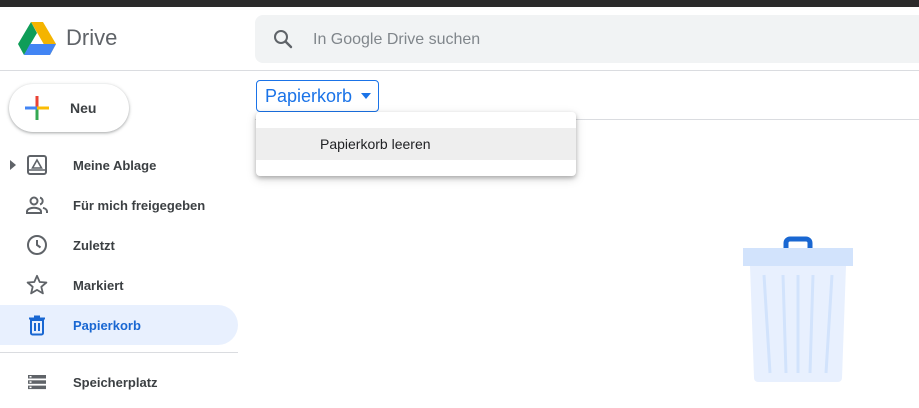 The width and height of the screenshot is (919, 408). I want to click on sidebar-item-trash: Papierkorb, so click(119, 325).